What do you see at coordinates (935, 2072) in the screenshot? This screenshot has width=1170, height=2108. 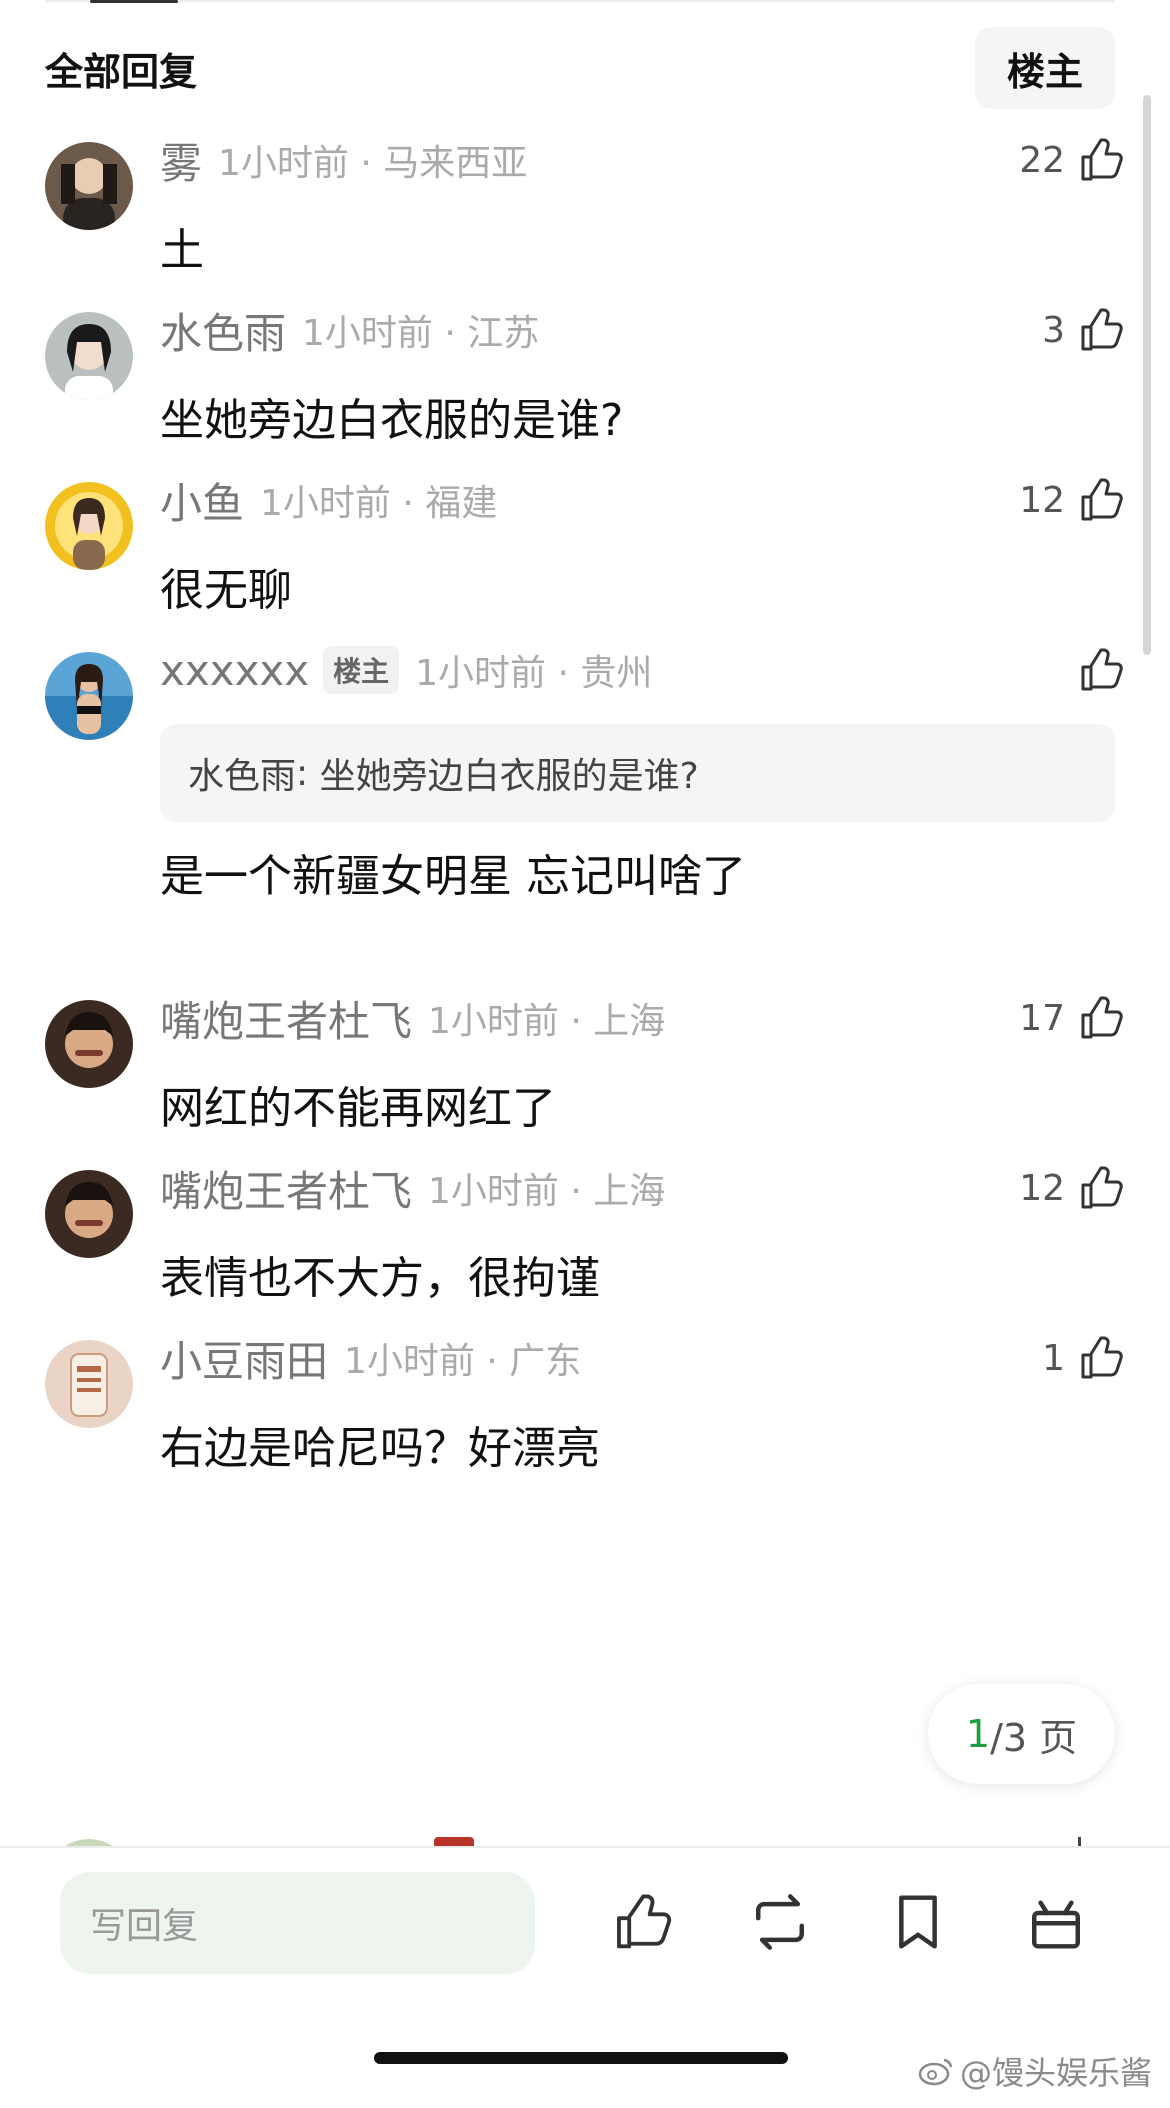 I see `weibo-logo-icon` at bounding box center [935, 2072].